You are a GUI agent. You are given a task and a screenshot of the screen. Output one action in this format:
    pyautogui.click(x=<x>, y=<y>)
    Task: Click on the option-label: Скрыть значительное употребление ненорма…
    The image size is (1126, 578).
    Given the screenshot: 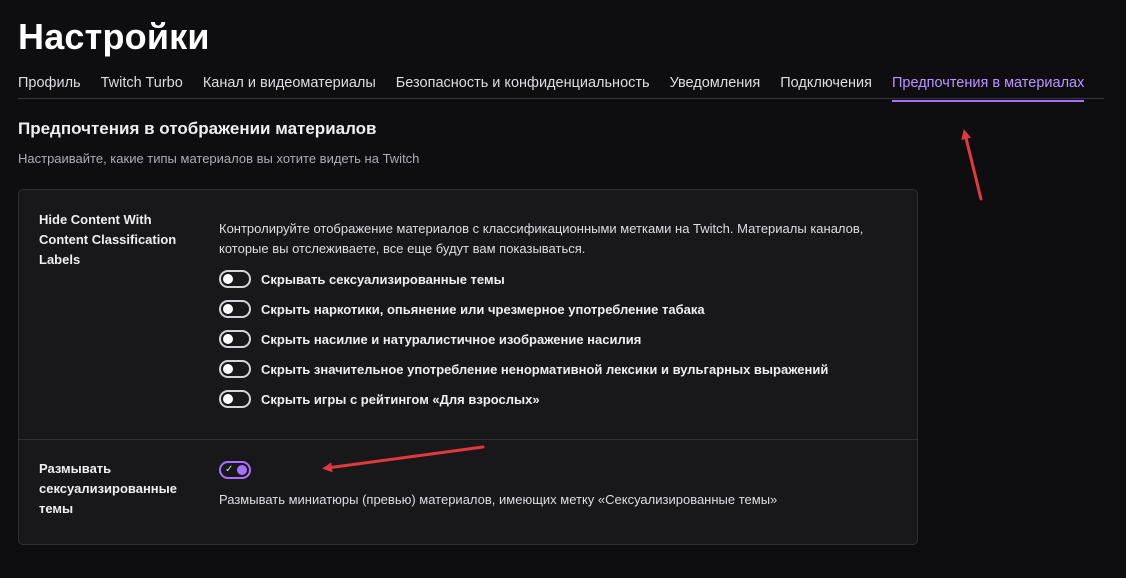 What is the action you would take?
    pyautogui.click(x=545, y=369)
    